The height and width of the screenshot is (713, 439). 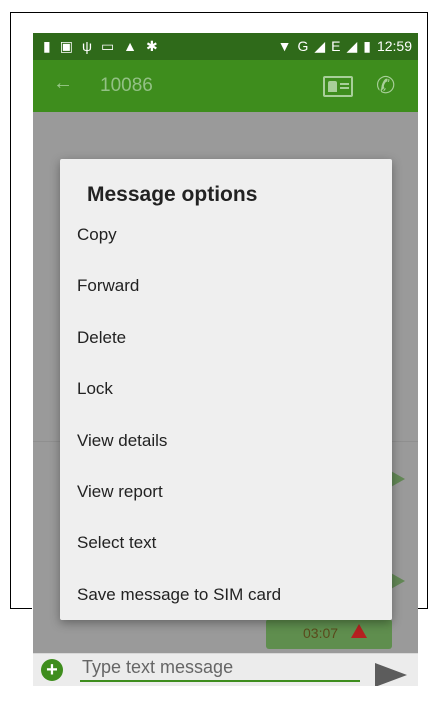 What do you see at coordinates (52, 670) in the screenshot?
I see `add-attachment-icon: +` at bounding box center [52, 670].